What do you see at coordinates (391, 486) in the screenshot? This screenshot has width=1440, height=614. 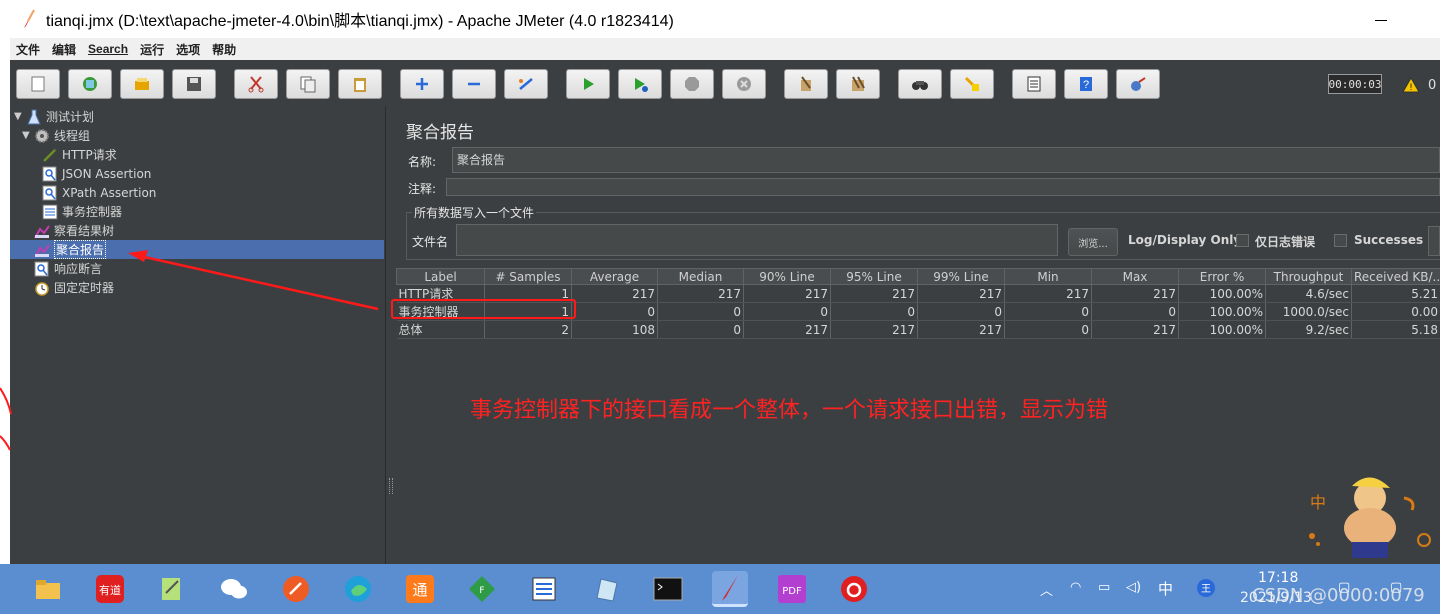 I see `splitter-grip` at bounding box center [391, 486].